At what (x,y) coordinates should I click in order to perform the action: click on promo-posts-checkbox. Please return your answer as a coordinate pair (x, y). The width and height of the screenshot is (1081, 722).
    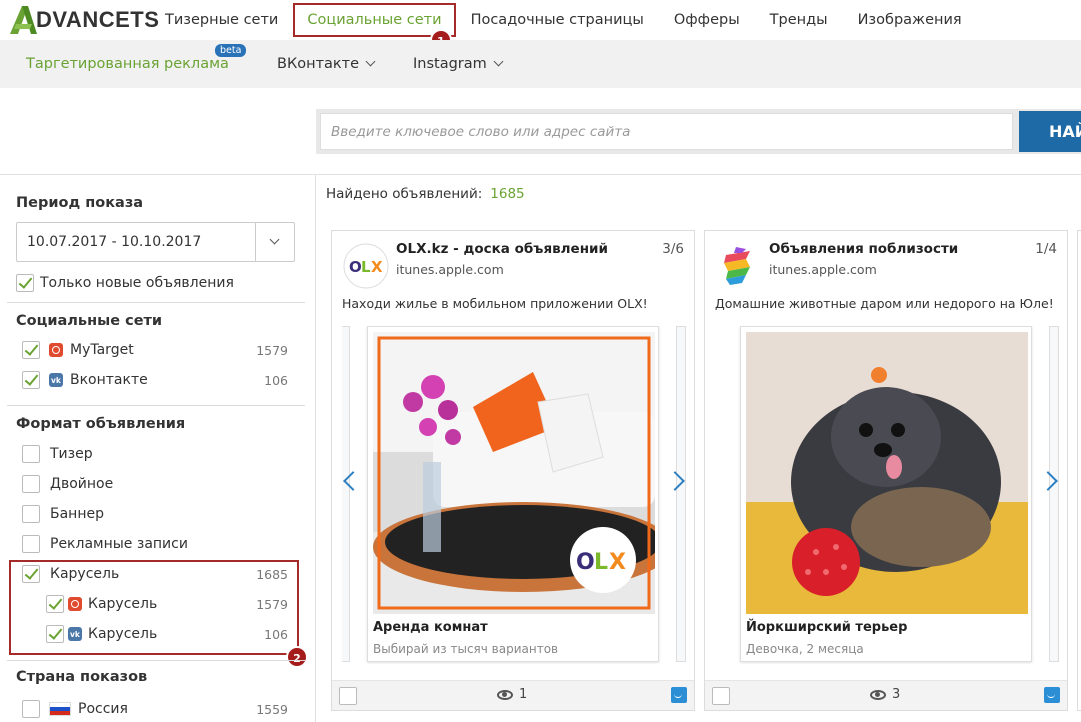
    Looking at the image, I should click on (31, 544).